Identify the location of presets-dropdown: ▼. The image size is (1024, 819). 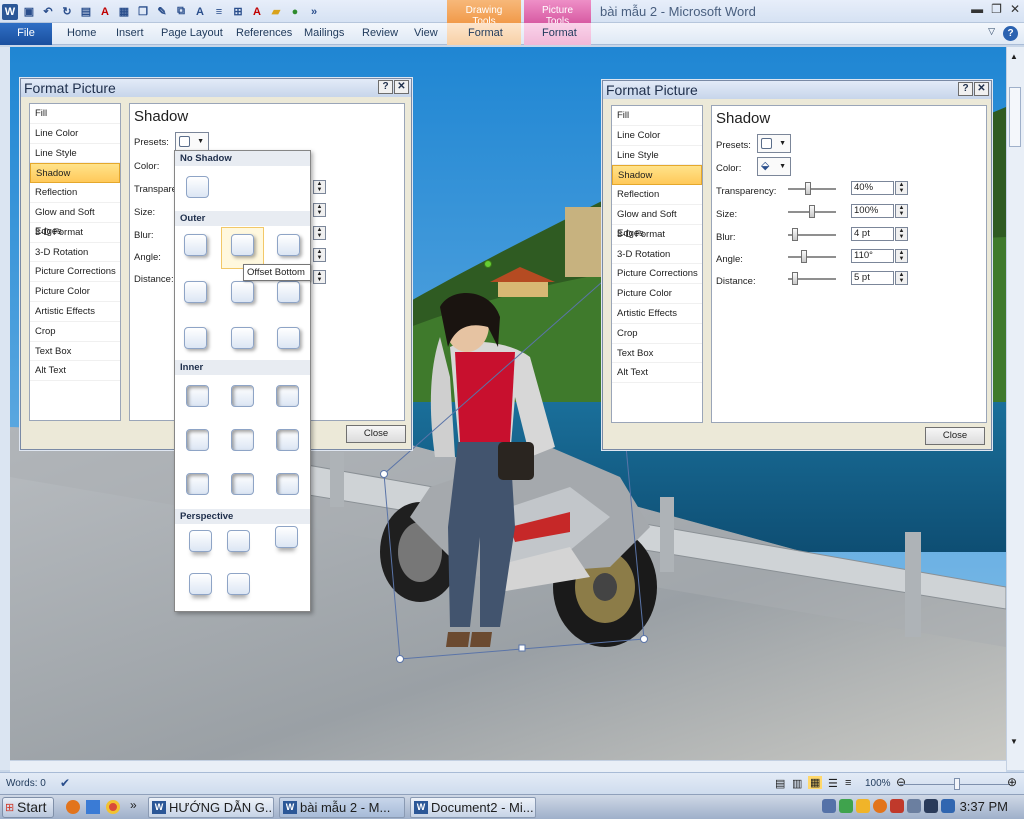
(774, 143).